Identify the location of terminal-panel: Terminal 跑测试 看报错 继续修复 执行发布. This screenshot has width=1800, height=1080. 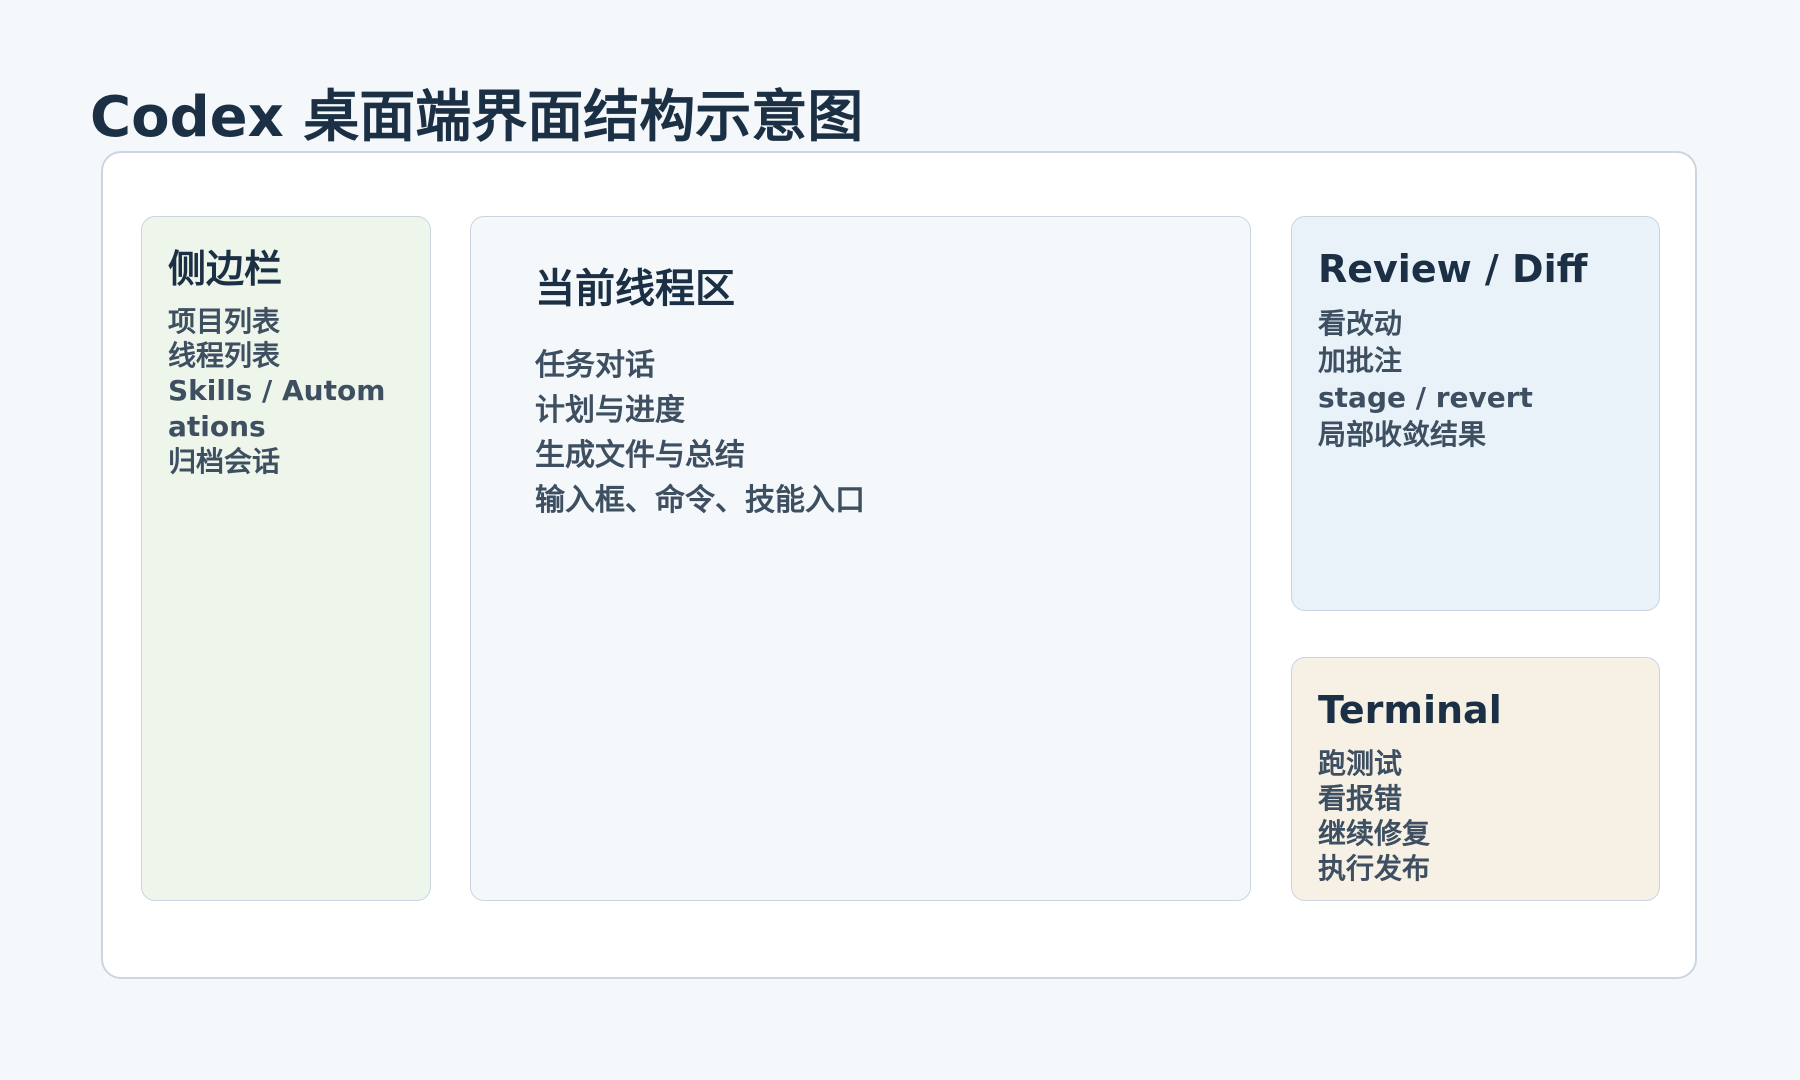
(1475, 779).